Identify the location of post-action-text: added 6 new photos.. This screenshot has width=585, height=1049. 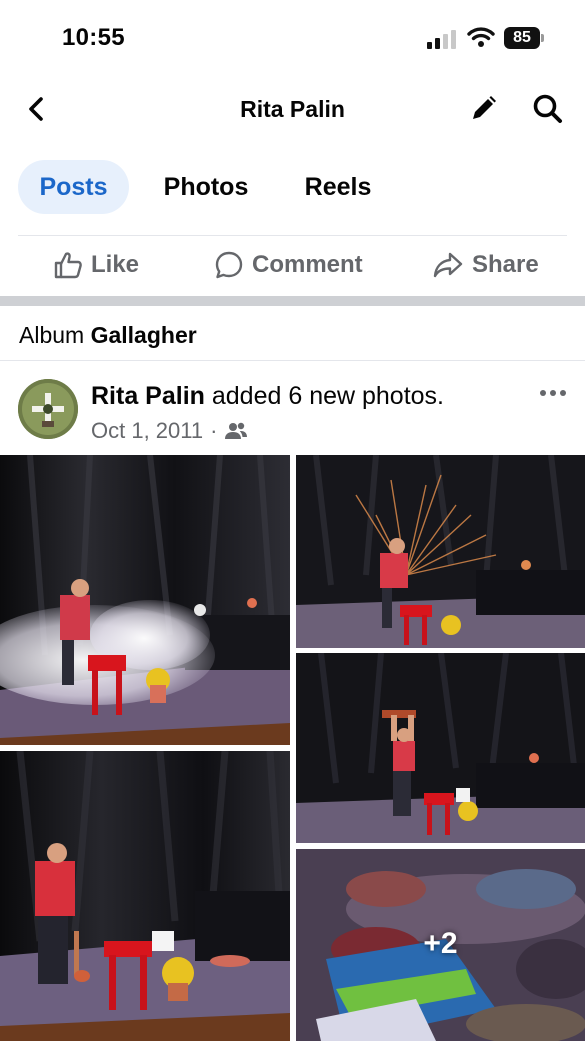
(328, 396).